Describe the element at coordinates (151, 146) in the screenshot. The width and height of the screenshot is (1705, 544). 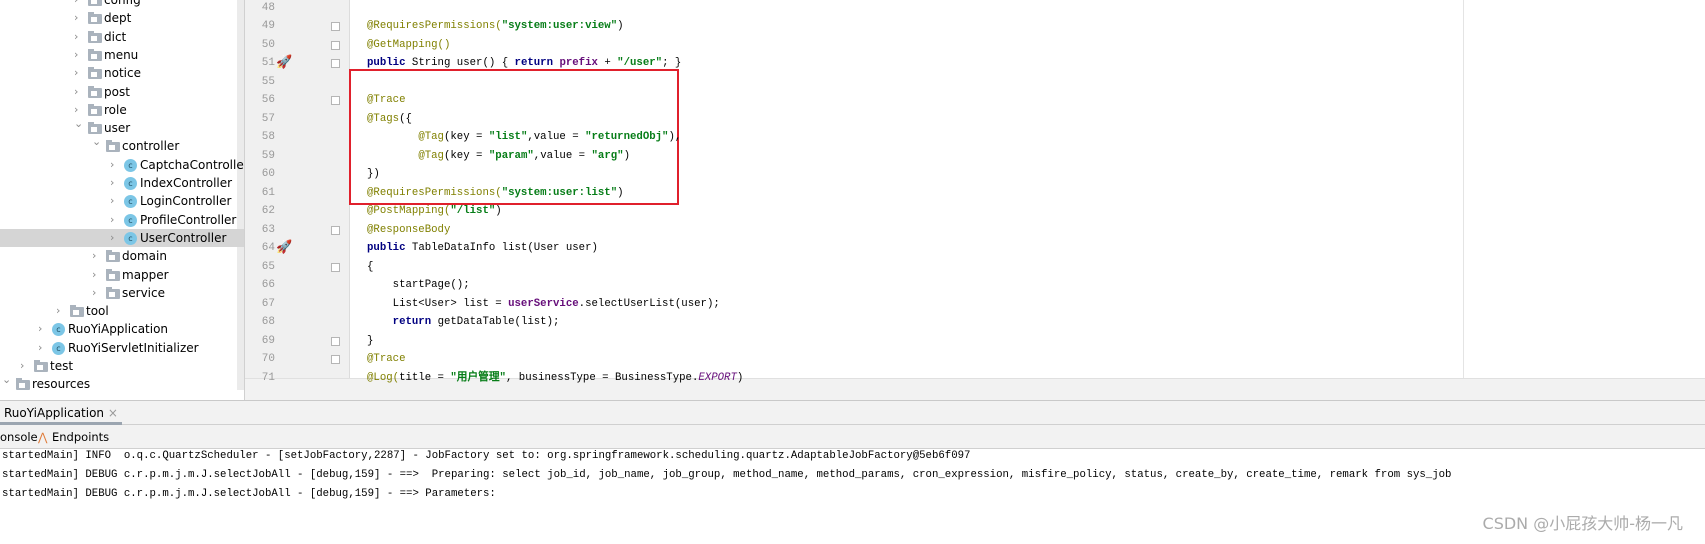
I see `tree-item-label: controller` at that location.